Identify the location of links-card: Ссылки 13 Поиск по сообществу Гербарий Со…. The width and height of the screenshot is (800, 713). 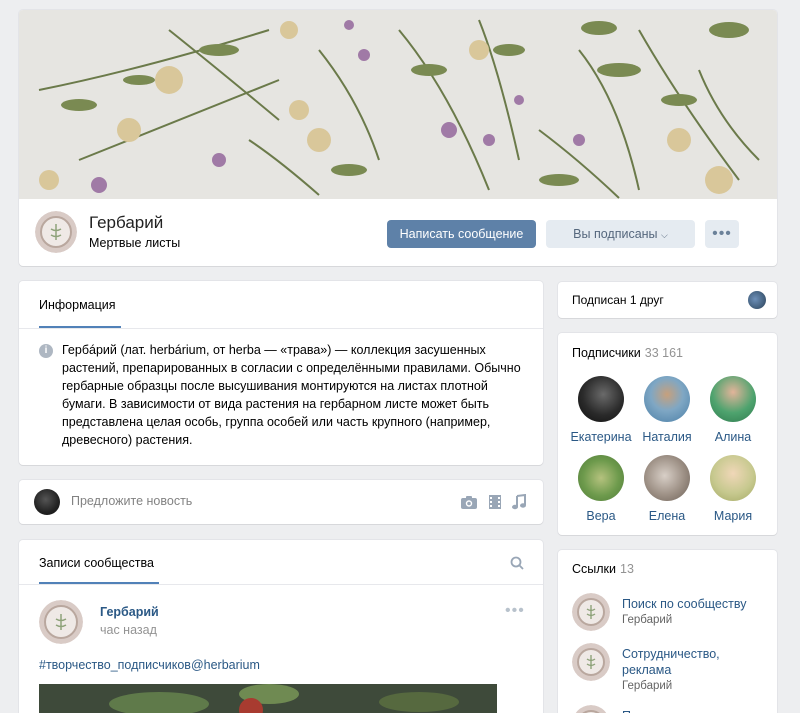
(667, 631).